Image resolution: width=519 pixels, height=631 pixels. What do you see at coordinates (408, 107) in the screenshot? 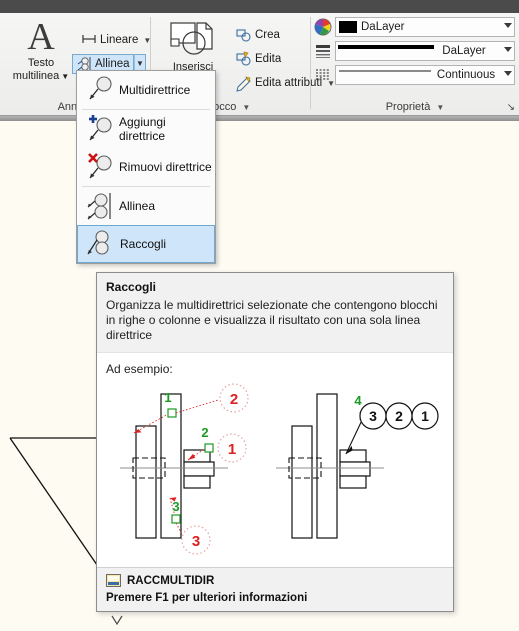
I see `panel-label-text: Proprietà` at bounding box center [408, 107].